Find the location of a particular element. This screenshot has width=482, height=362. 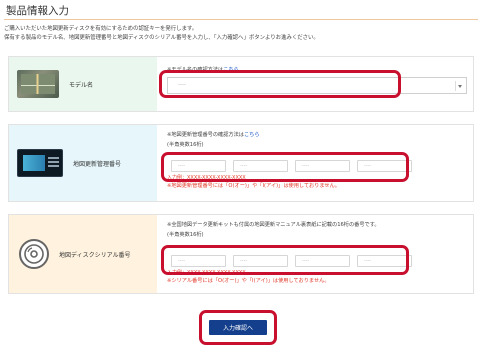

navigation-map-thumbnail is located at coordinates (38, 84).